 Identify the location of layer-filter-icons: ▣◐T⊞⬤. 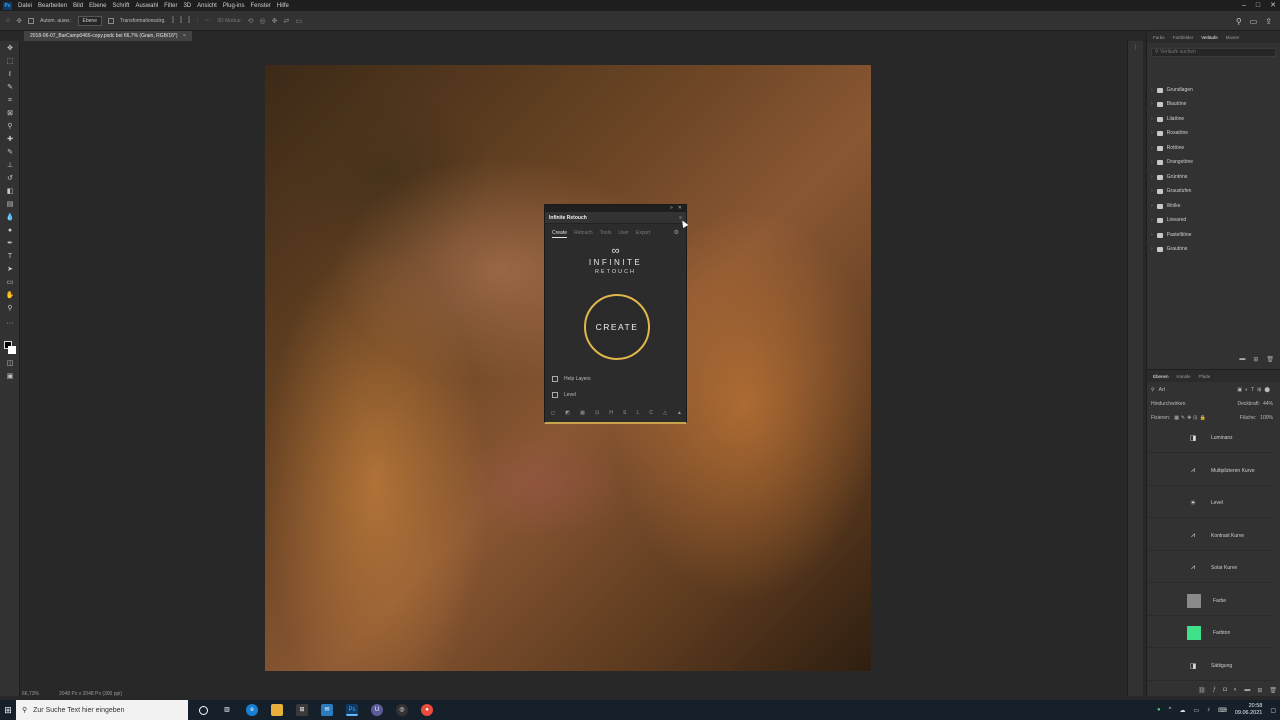
(1255, 390).